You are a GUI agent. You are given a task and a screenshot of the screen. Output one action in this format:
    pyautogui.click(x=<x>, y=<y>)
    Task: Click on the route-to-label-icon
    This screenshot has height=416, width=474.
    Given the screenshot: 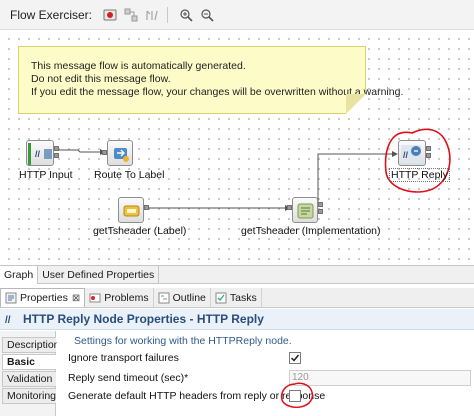 What is the action you would take?
    pyautogui.click(x=120, y=153)
    